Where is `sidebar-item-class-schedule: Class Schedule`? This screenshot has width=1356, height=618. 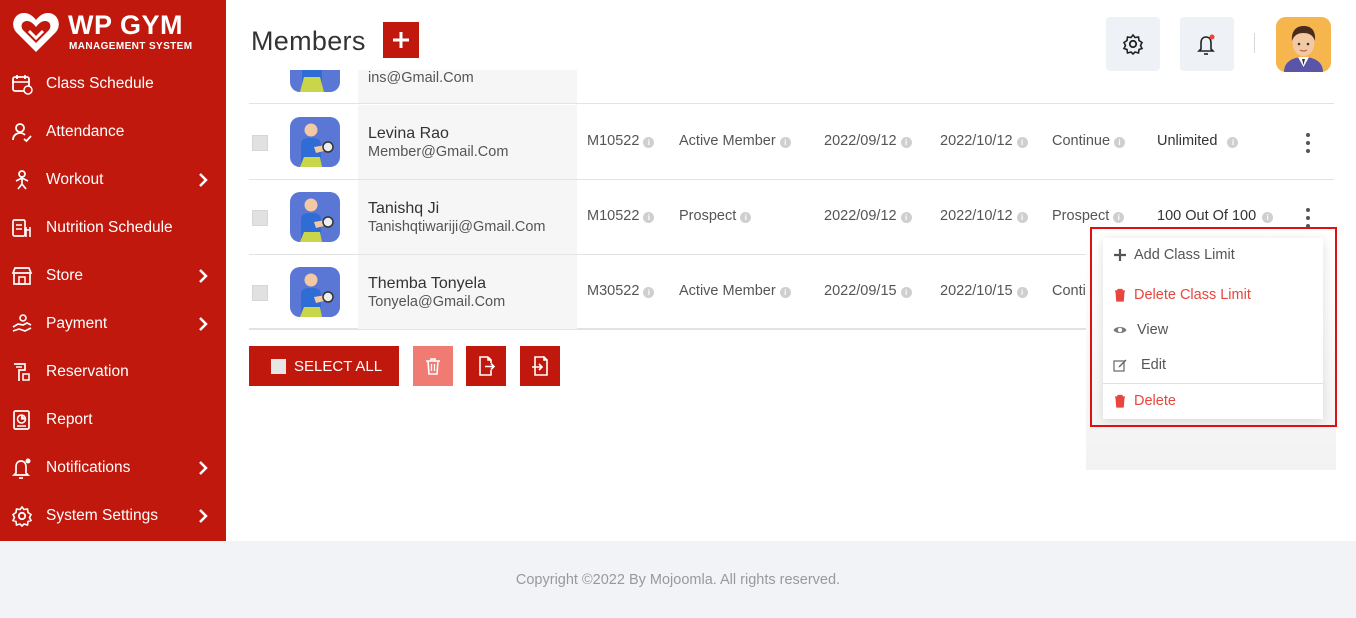 sidebar-item-class-schedule: Class Schedule is located at coordinates (113, 84).